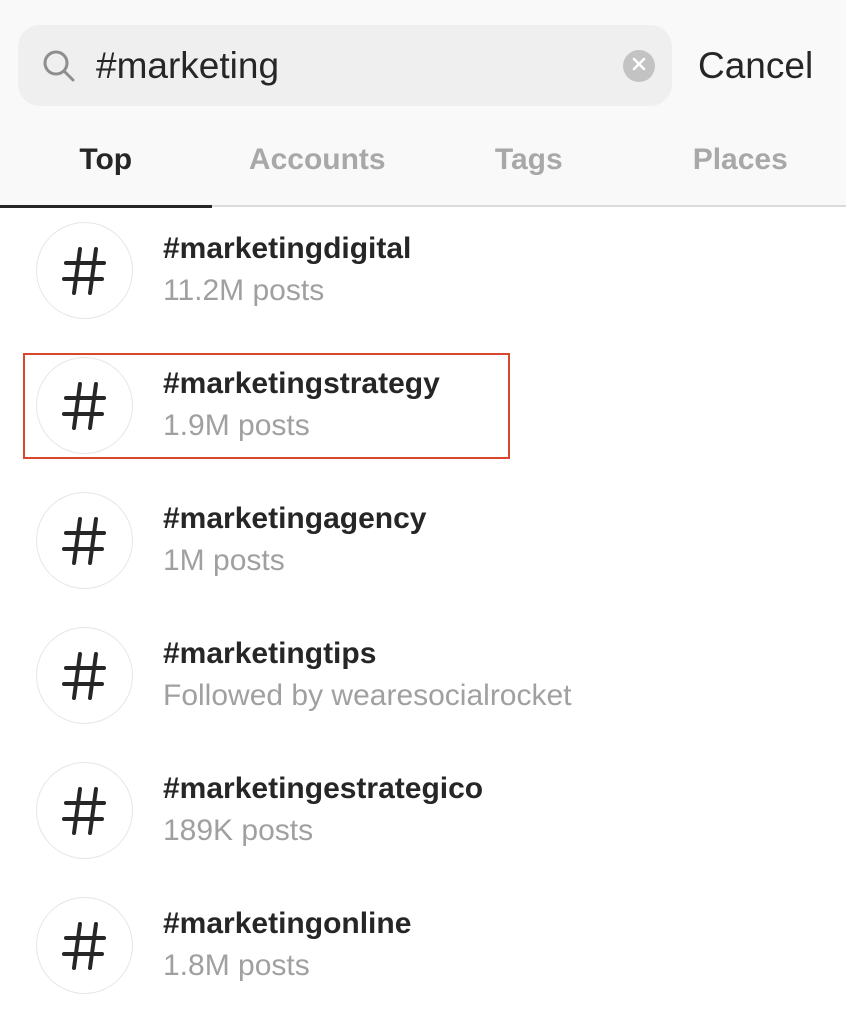 This screenshot has width=846, height=1024. I want to click on hashtag-followed-by: Followed by wearesocialrocket, so click(367, 695).